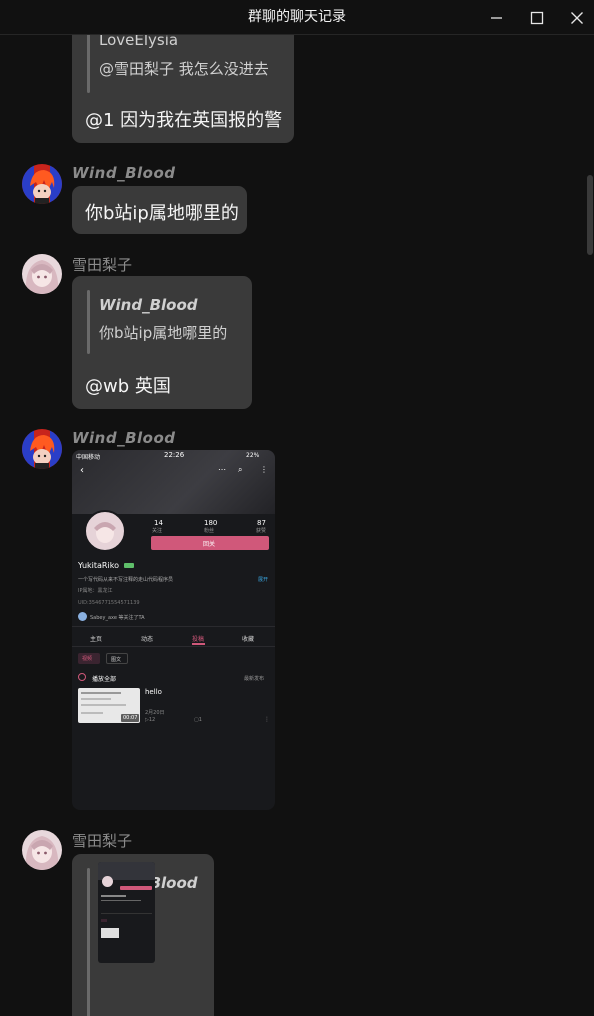 The image size is (594, 1016). I want to click on more-icon: ⋯, so click(222, 469).